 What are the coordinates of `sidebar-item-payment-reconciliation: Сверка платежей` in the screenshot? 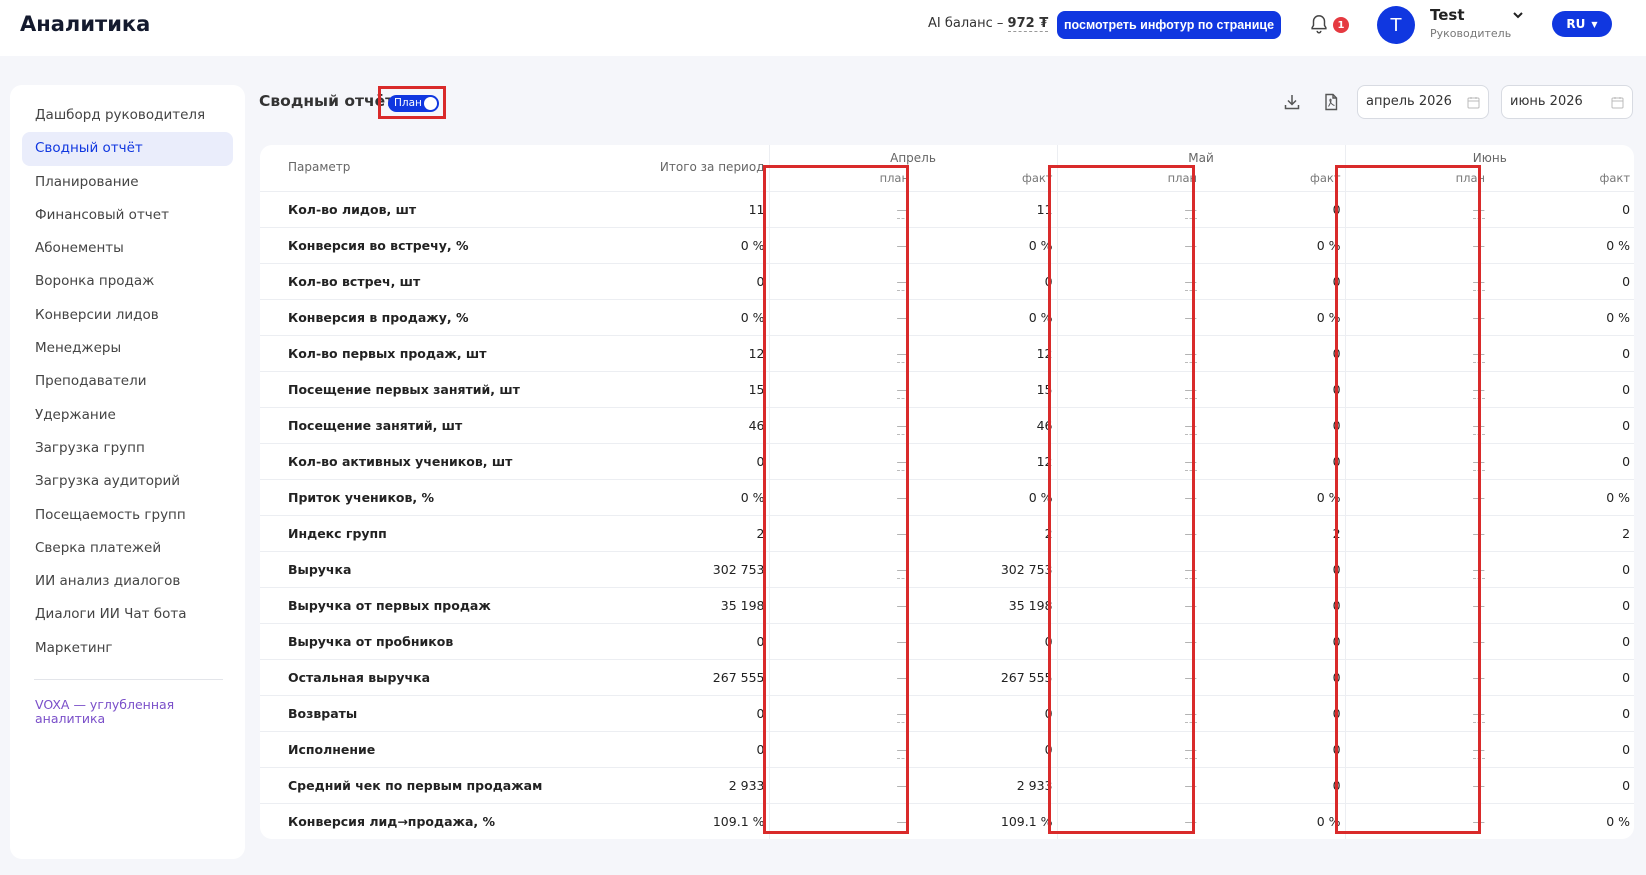 It's located at (127, 548).